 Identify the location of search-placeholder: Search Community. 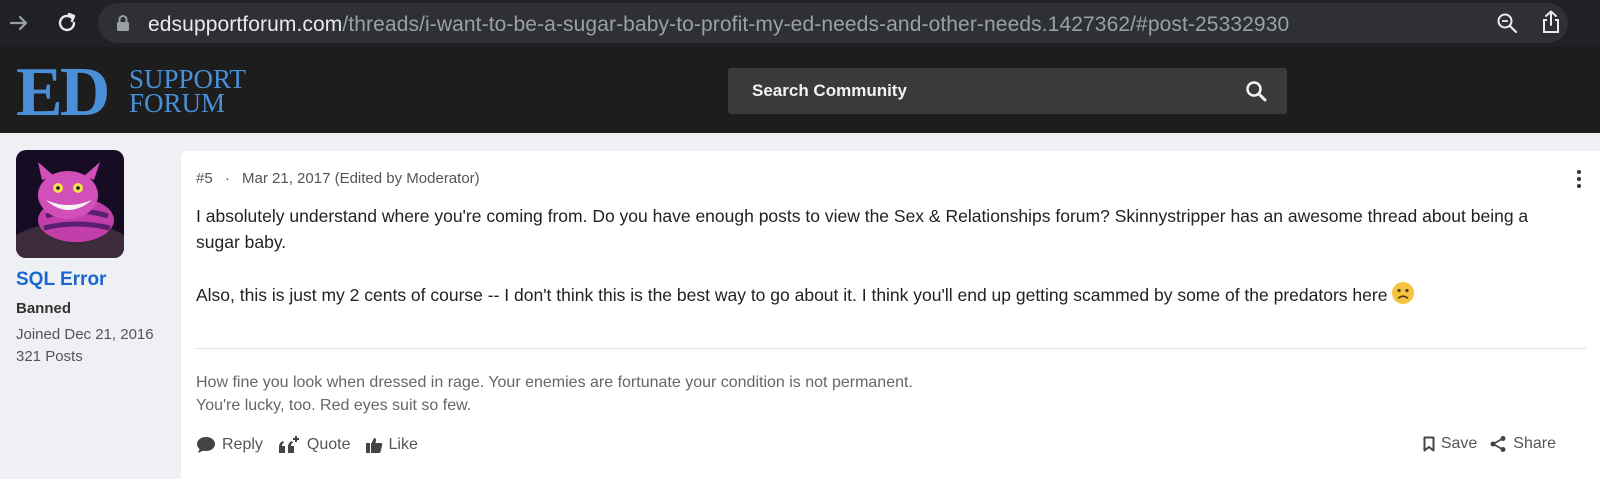
(829, 90).